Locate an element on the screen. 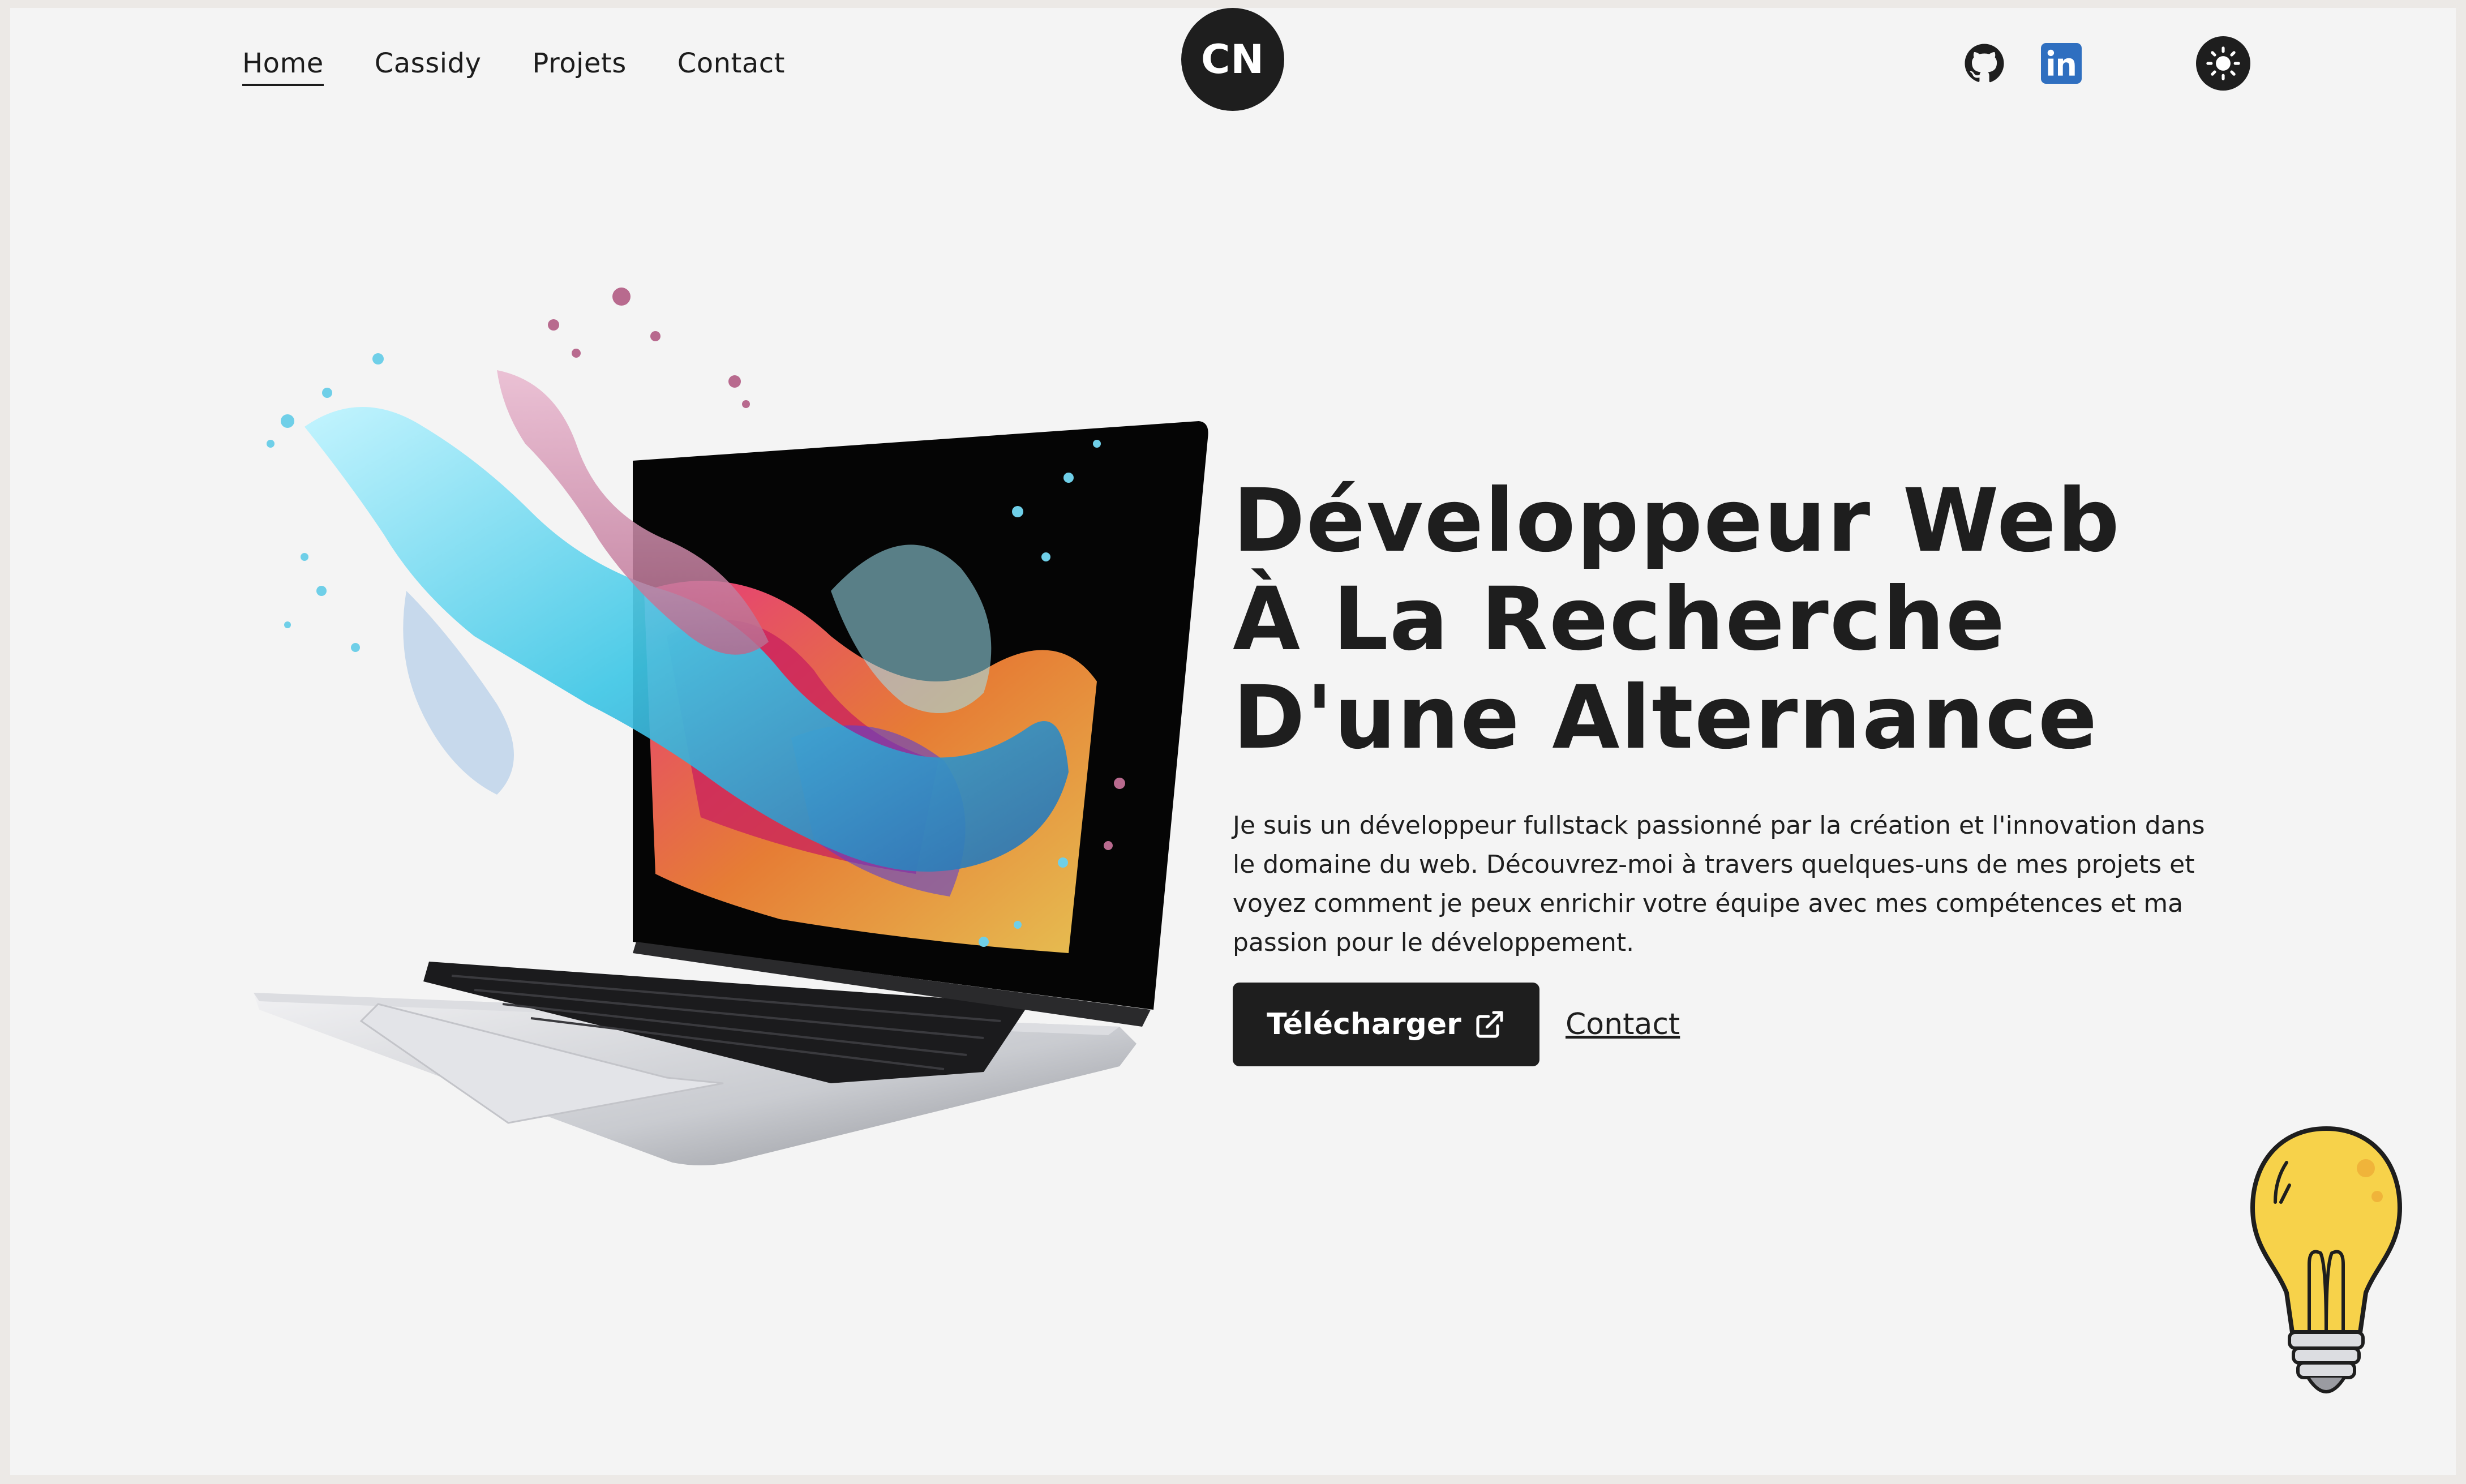  nav-contact: Contact is located at coordinates (731, 64).